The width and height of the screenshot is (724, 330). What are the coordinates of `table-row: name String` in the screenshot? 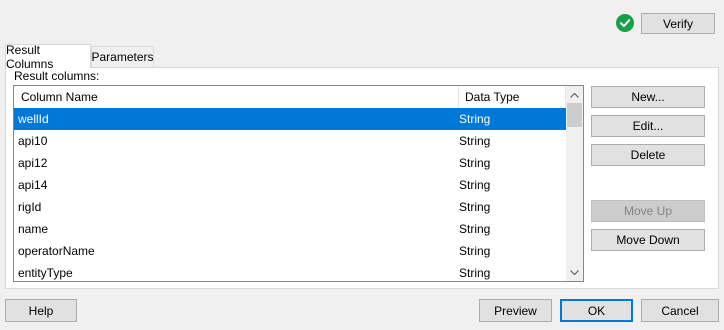 It's located at (290, 229).